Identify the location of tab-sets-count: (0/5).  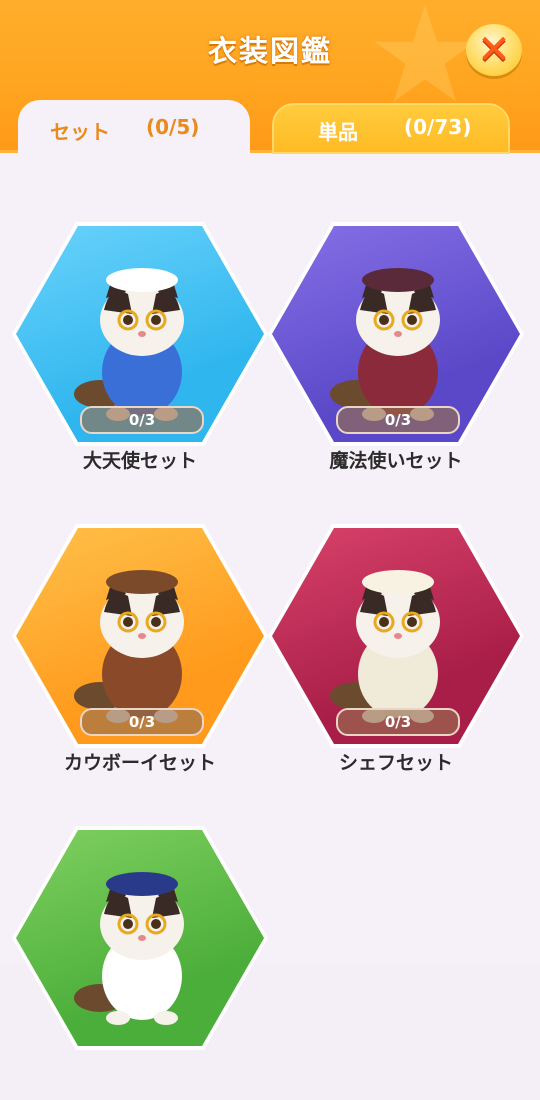
(173, 127).